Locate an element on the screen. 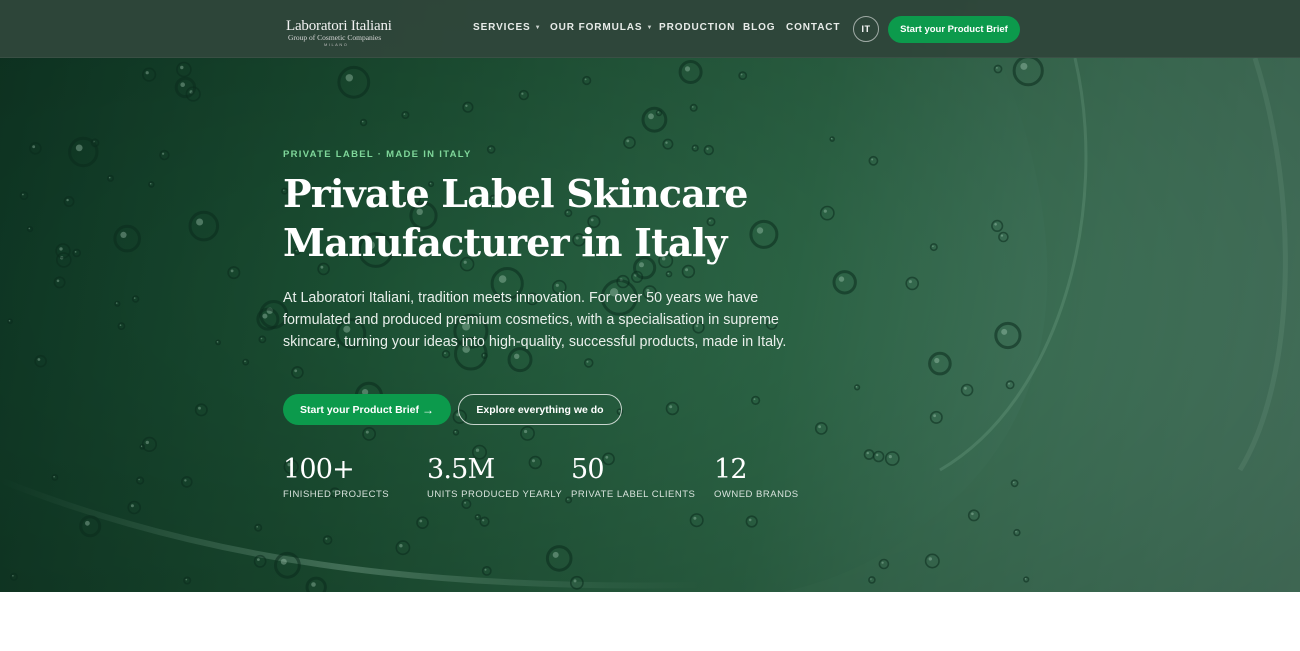  stat-units-produced: 3.5M UNITS PRODUCED YEARLY is located at coordinates (494, 477).